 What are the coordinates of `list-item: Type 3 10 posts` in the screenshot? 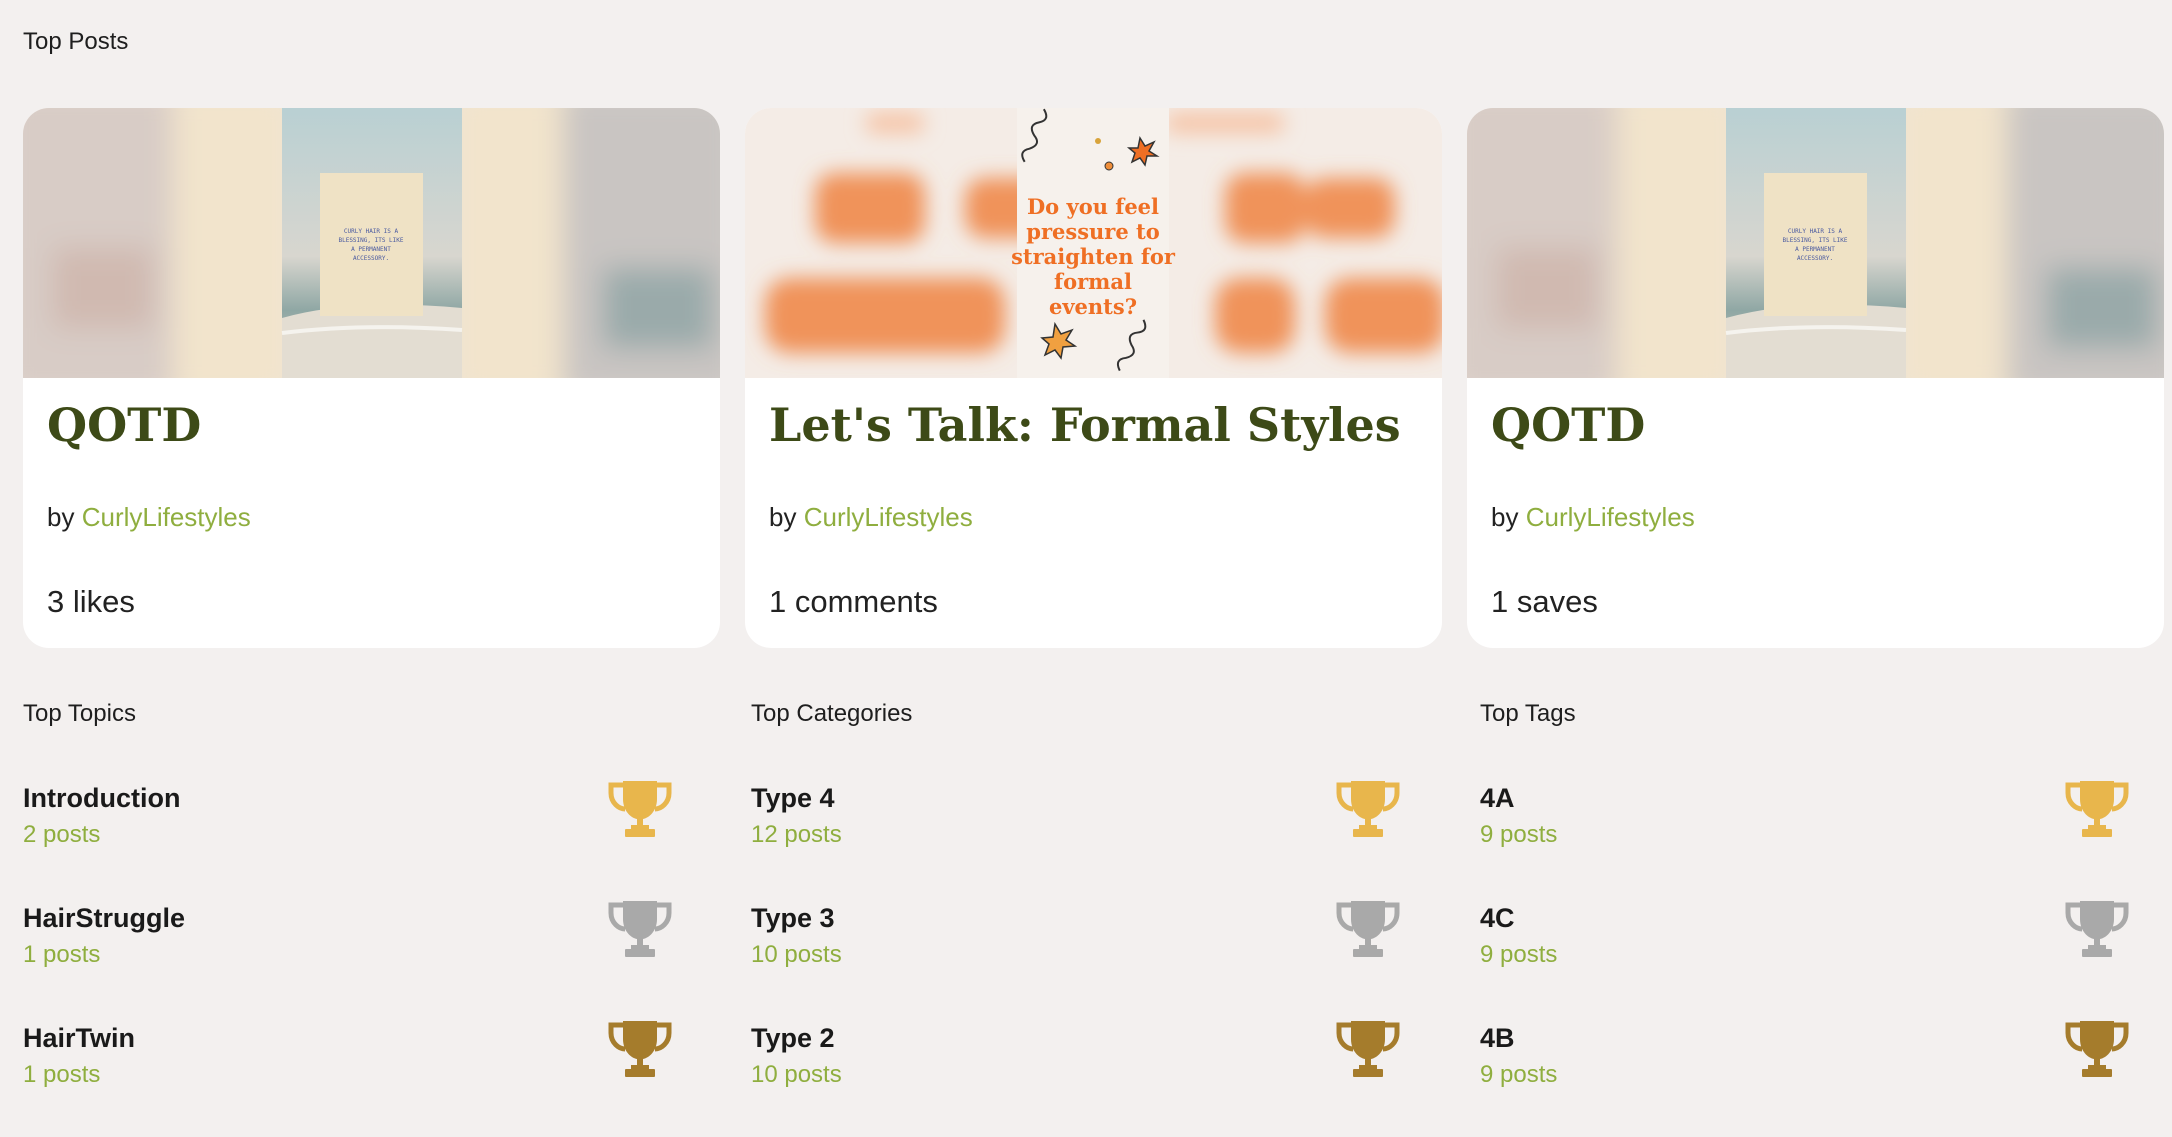 It's located at (1096, 945).